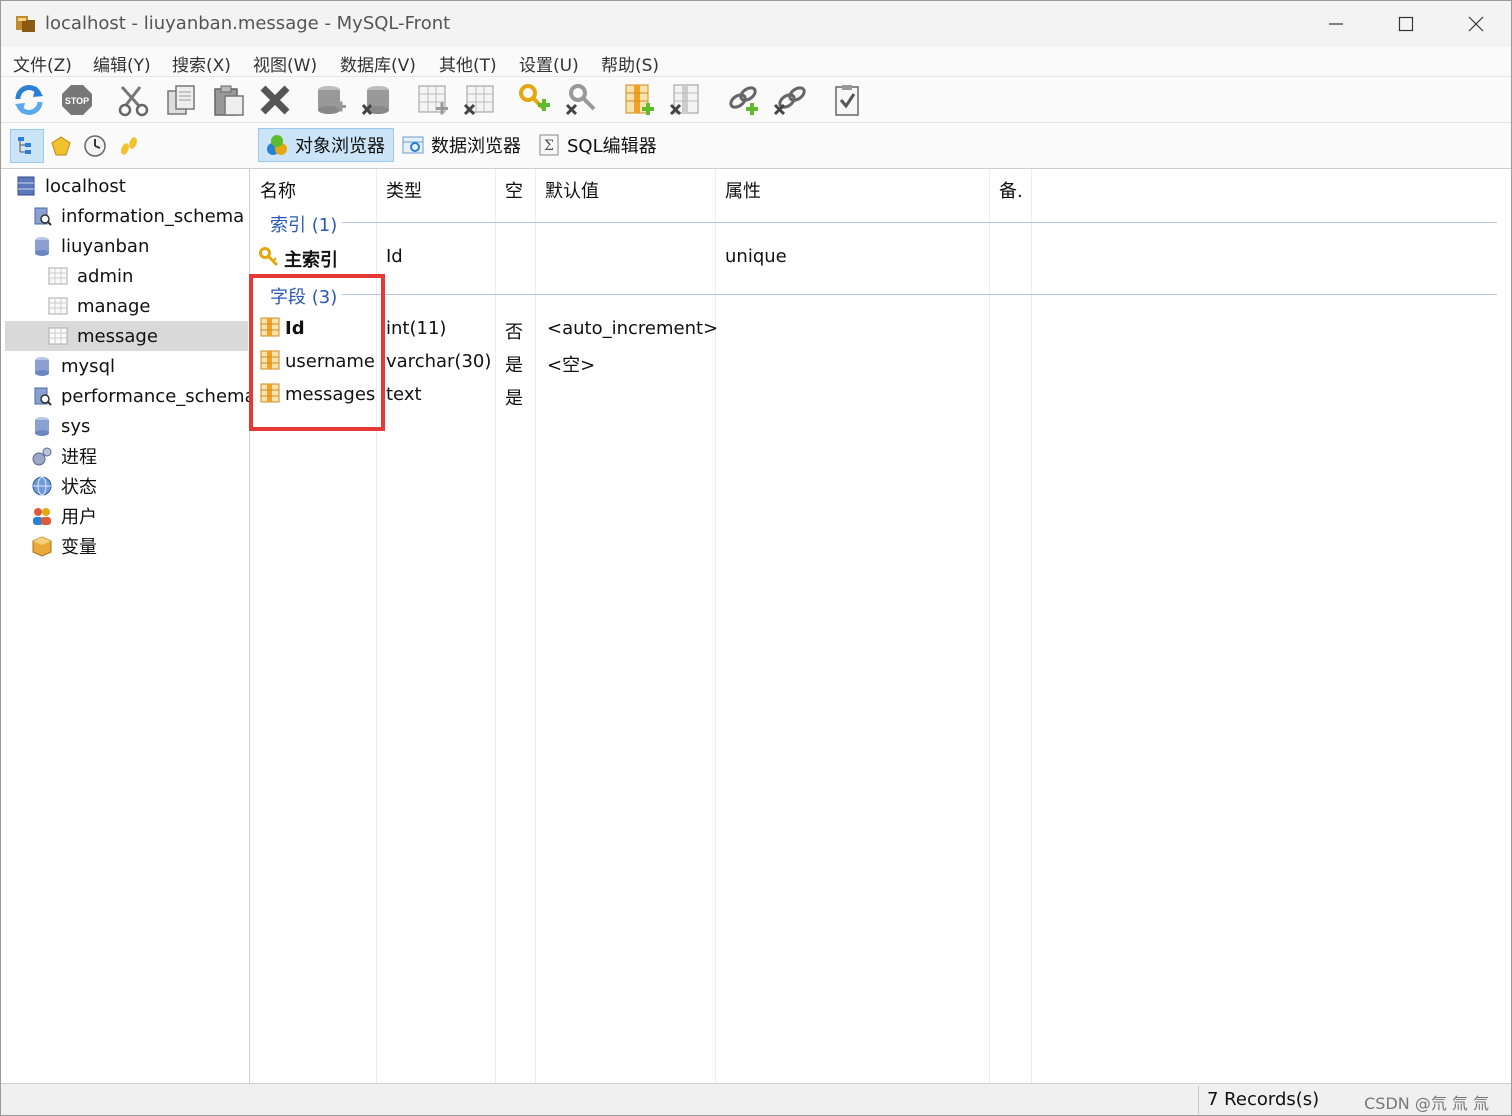 This screenshot has width=1512, height=1116. I want to click on history-button, so click(95, 146).